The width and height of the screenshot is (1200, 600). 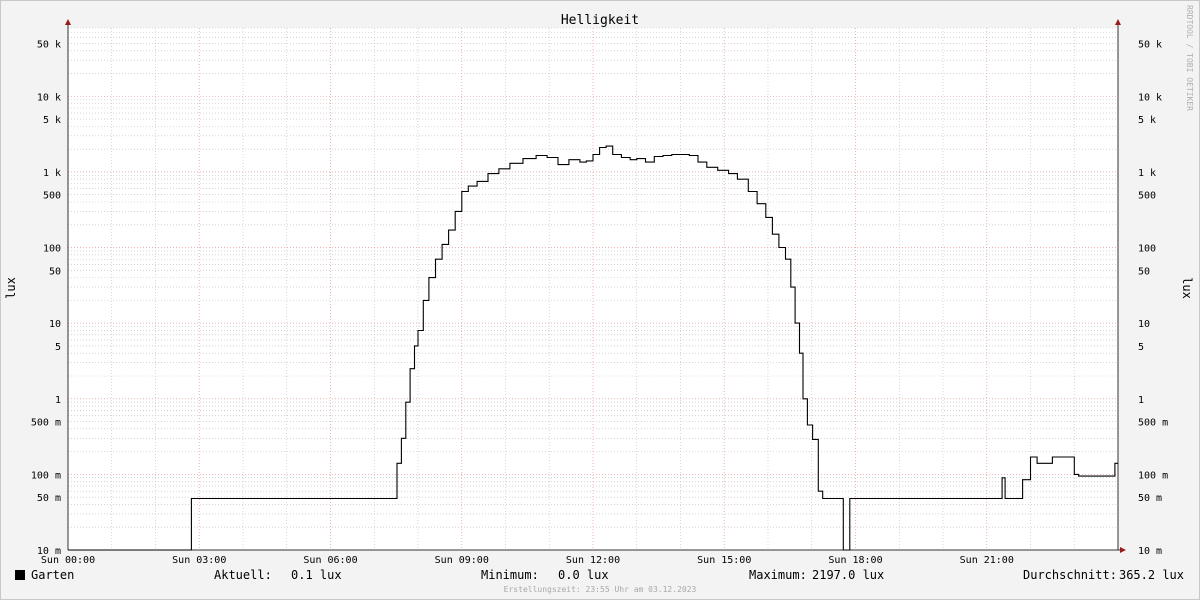 I want to click on y-tick-label-left: 50 k, so click(x=49, y=44).